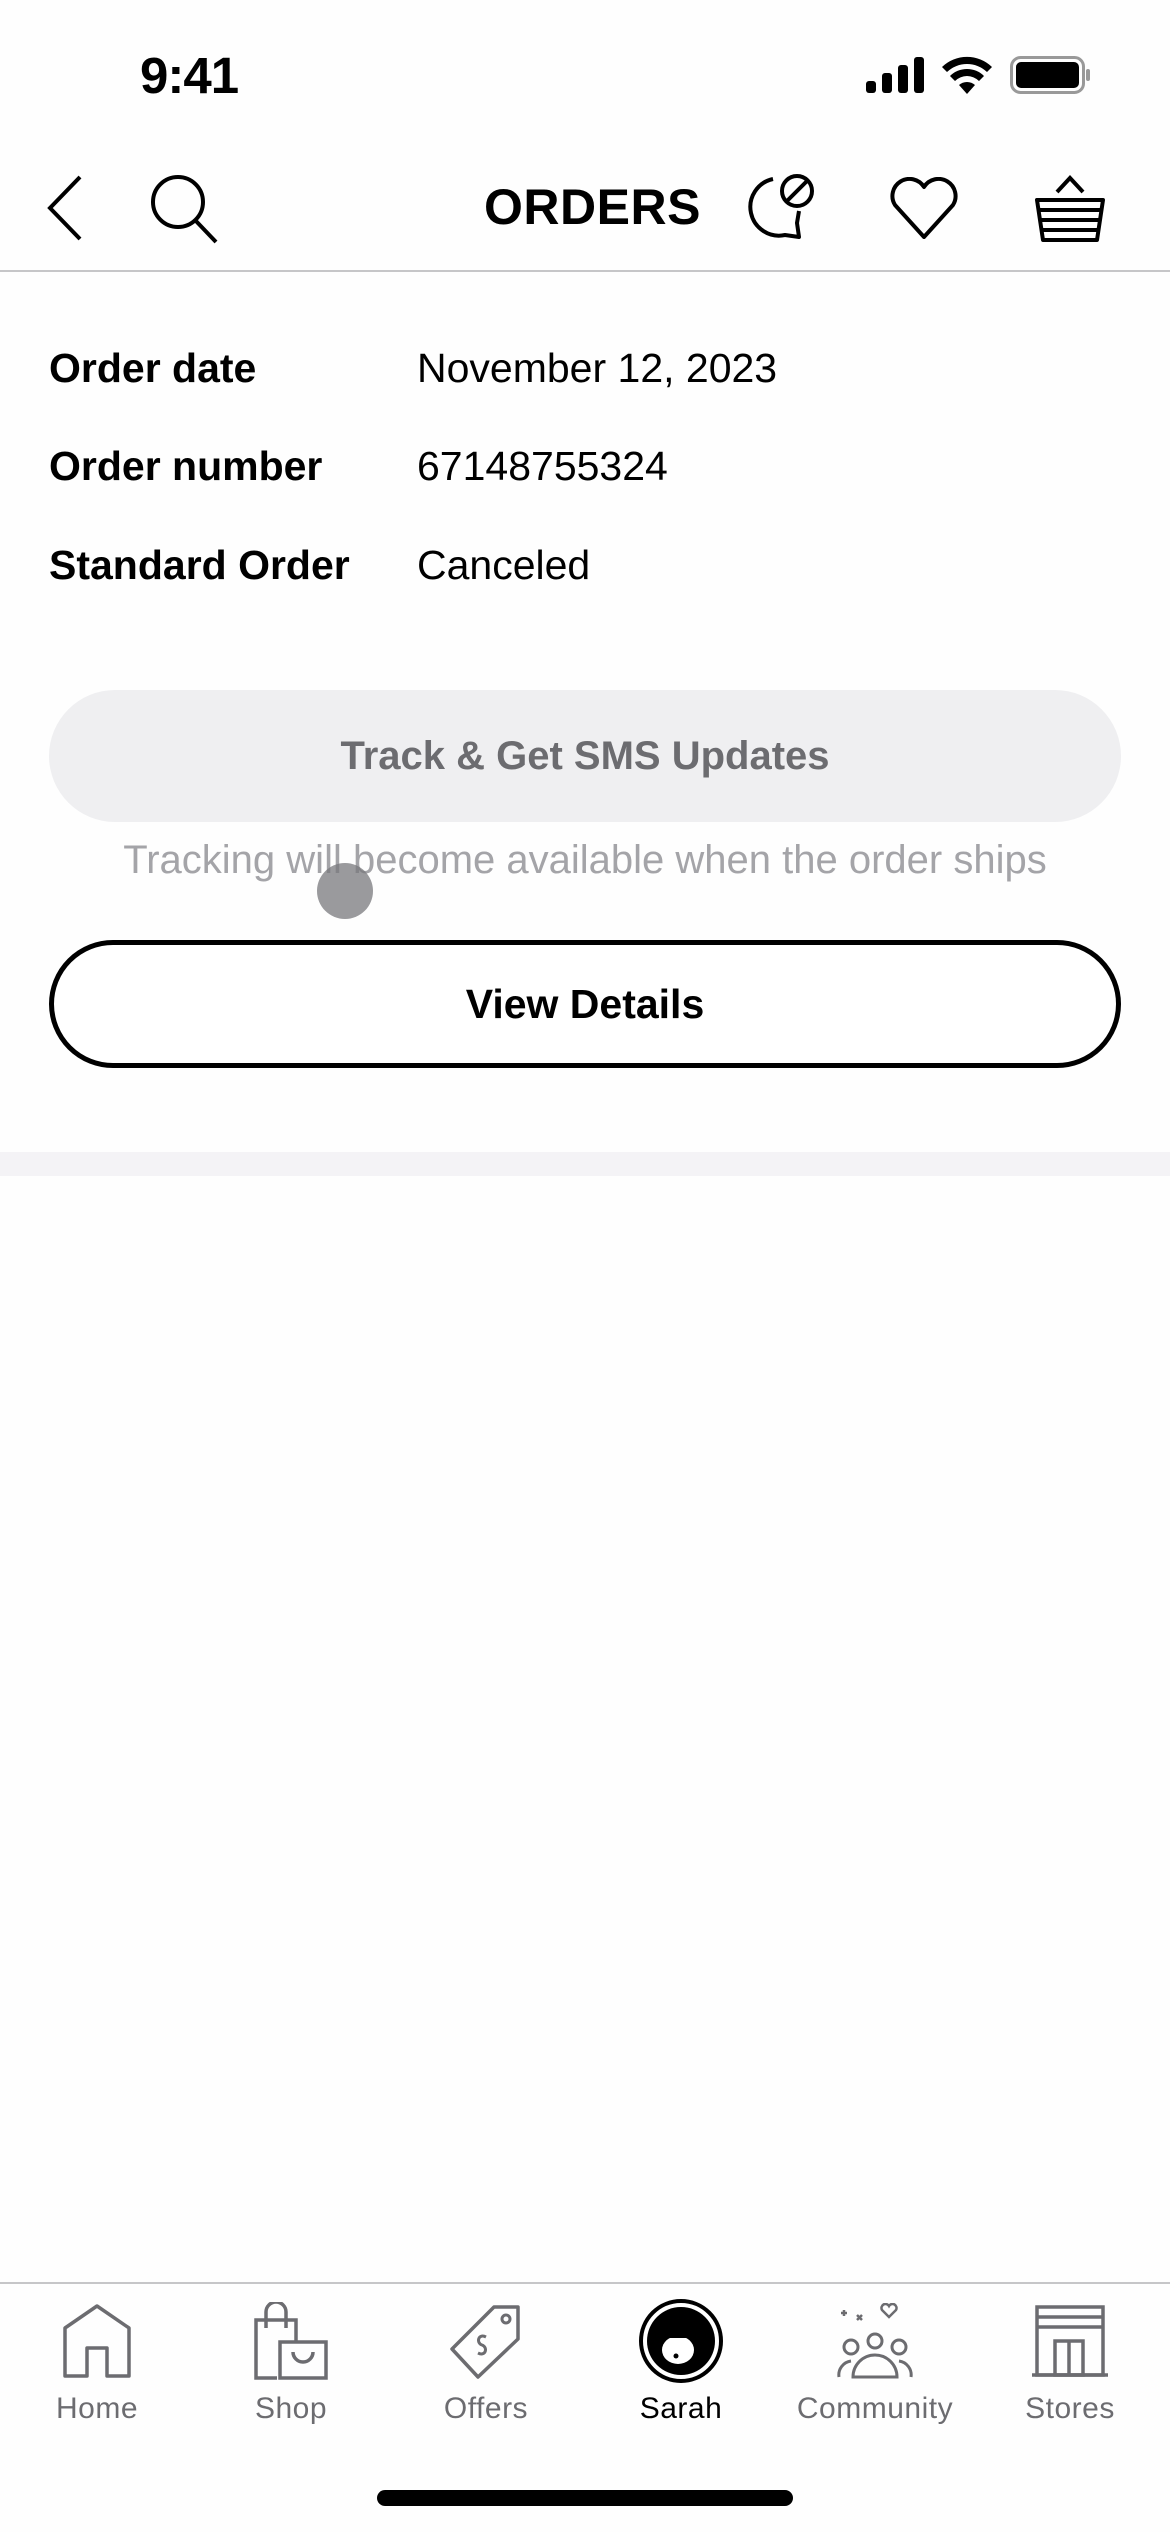 This screenshot has height=2532, width=1170. What do you see at coordinates (199, 565) in the screenshot?
I see `order-type-label: Standard Order` at bounding box center [199, 565].